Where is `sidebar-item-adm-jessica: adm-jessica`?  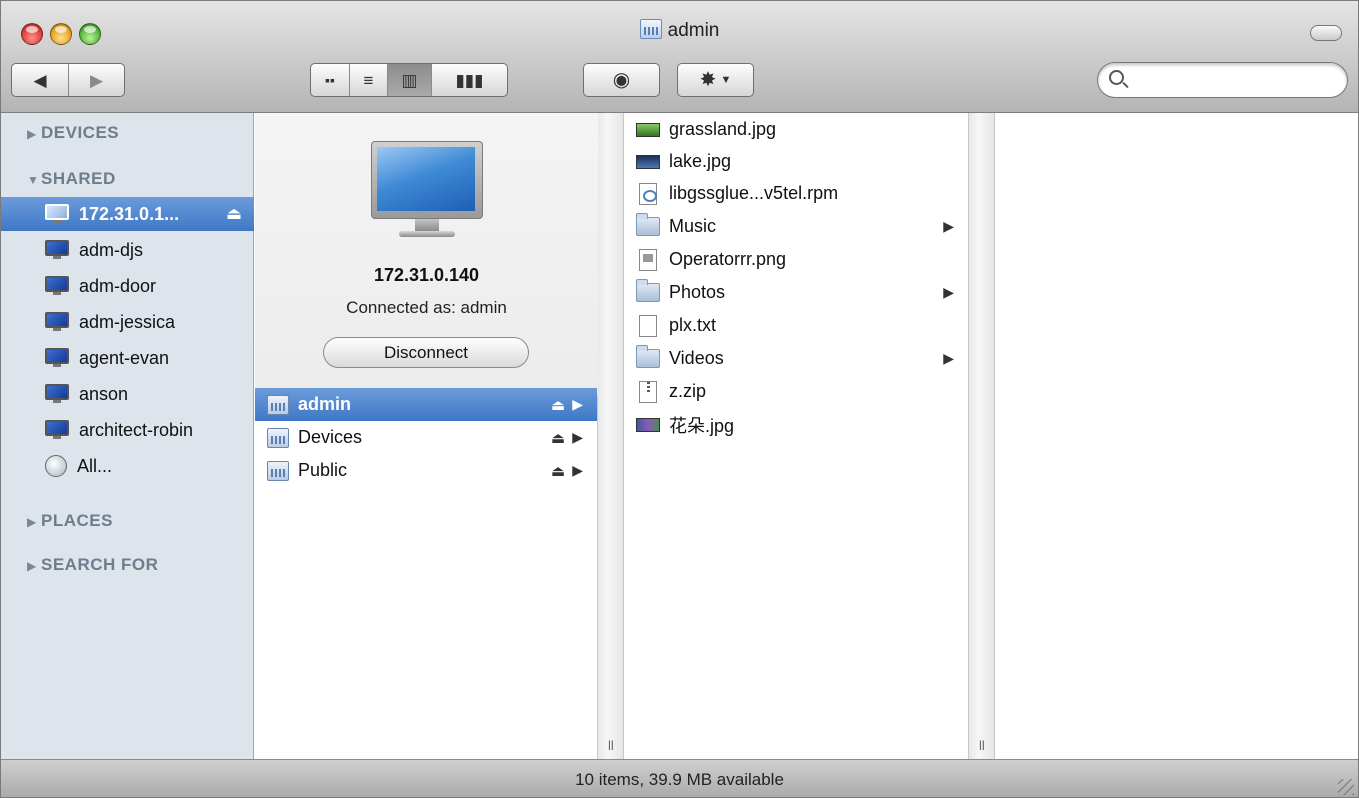
sidebar-item-adm-jessica: adm-jessica is located at coordinates (127, 322).